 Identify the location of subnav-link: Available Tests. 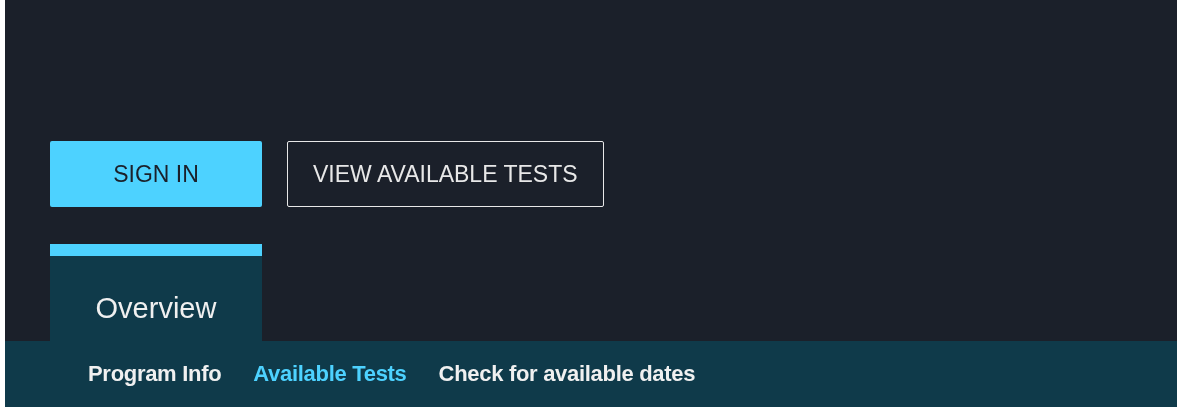
(330, 374).